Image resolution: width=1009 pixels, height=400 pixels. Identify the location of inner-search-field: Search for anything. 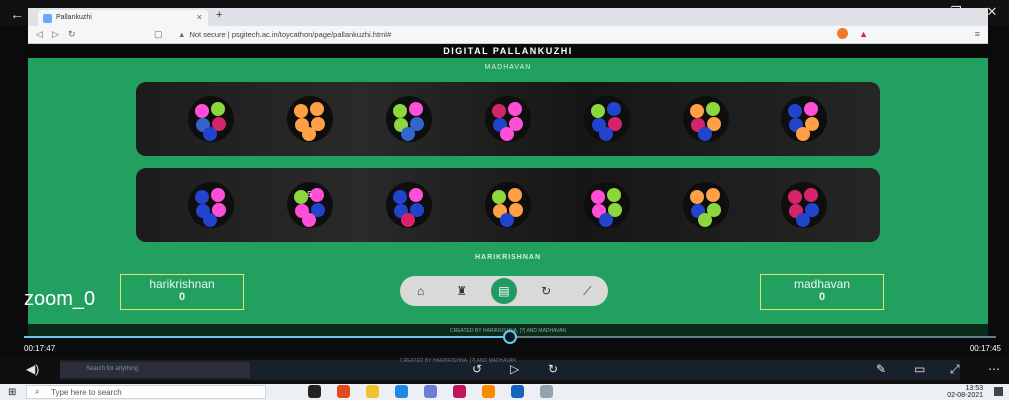
(155, 370).